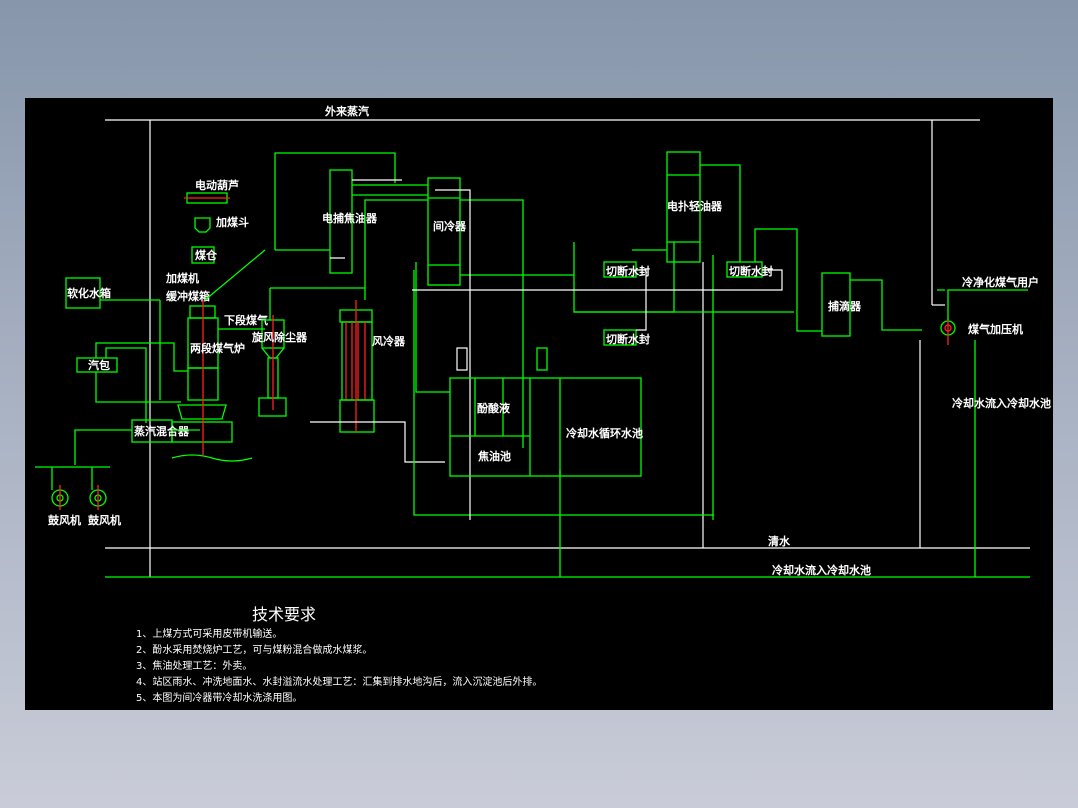 The image size is (1078, 808). What do you see at coordinates (1001, 403) in the screenshot?
I see `label-cooling-return-right: 冷却水流入冷却水池` at bounding box center [1001, 403].